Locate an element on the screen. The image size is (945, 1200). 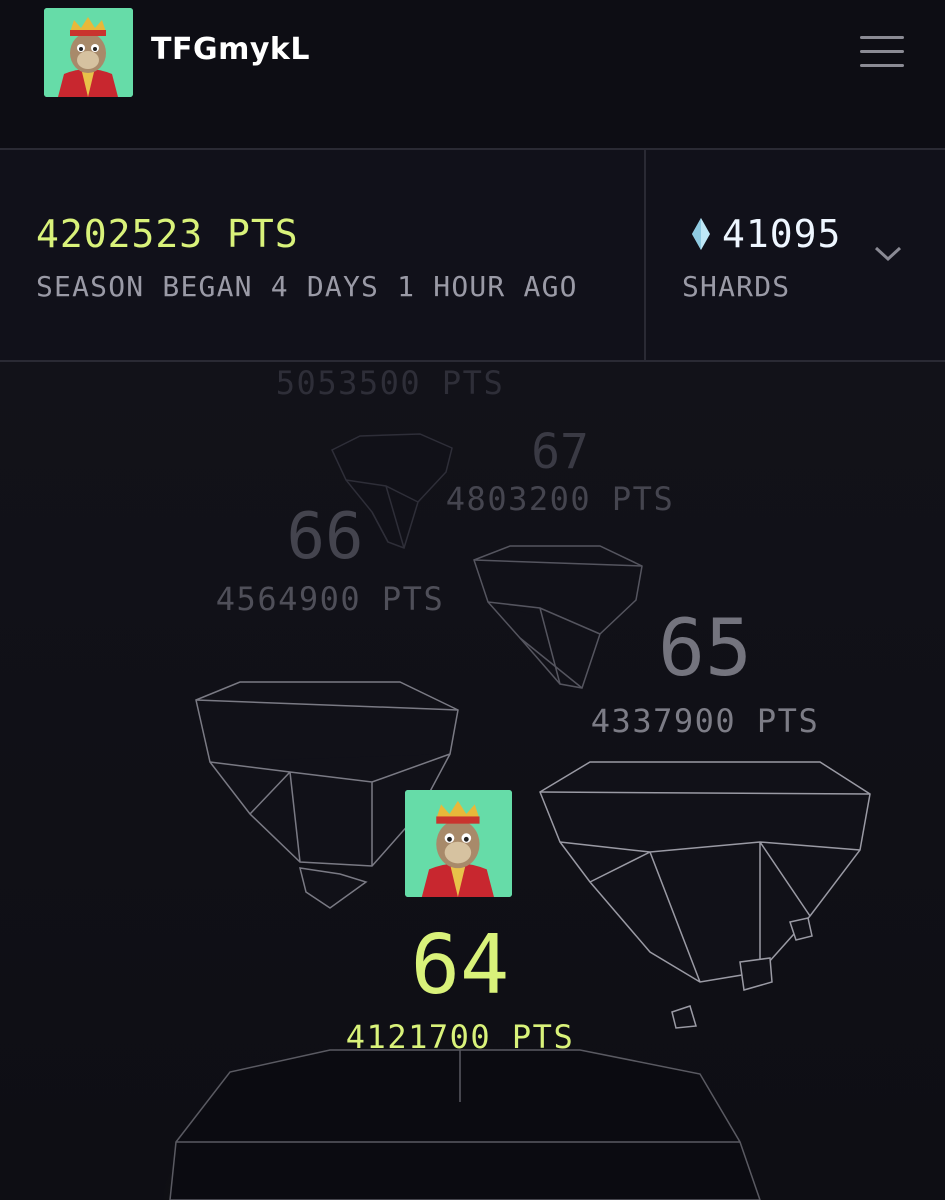
shards-label: SHARDS is located at coordinates (736, 286).